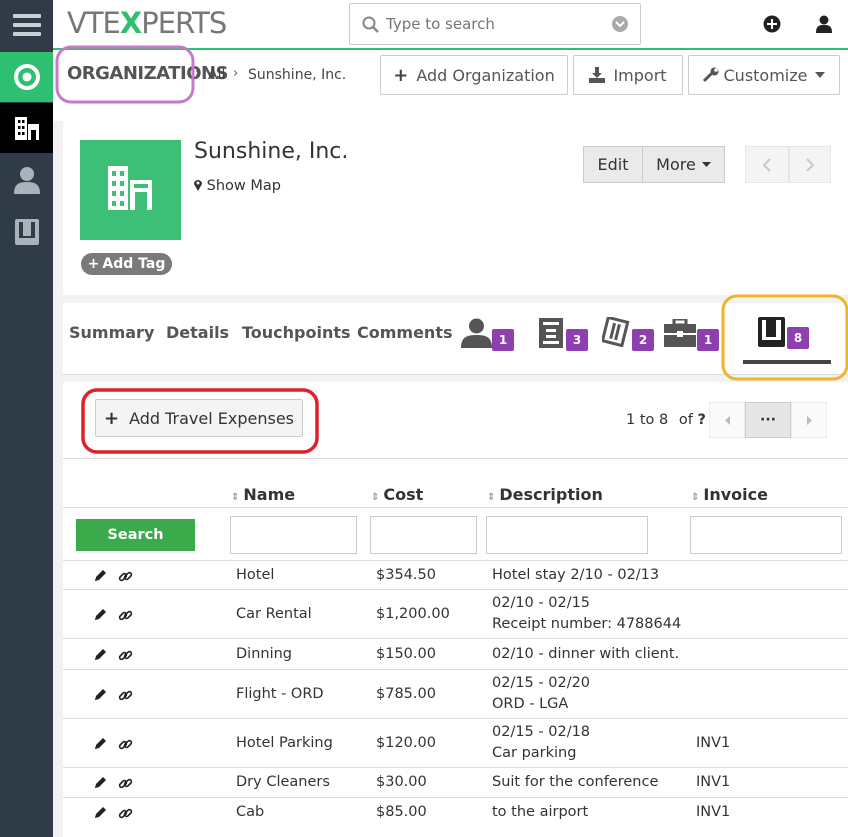  What do you see at coordinates (197, 332) in the screenshot?
I see `tab-details: Details` at bounding box center [197, 332].